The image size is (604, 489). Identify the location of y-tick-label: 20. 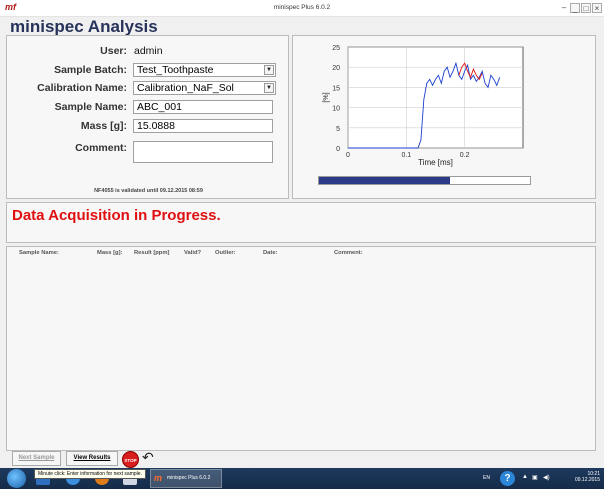
(336, 68).